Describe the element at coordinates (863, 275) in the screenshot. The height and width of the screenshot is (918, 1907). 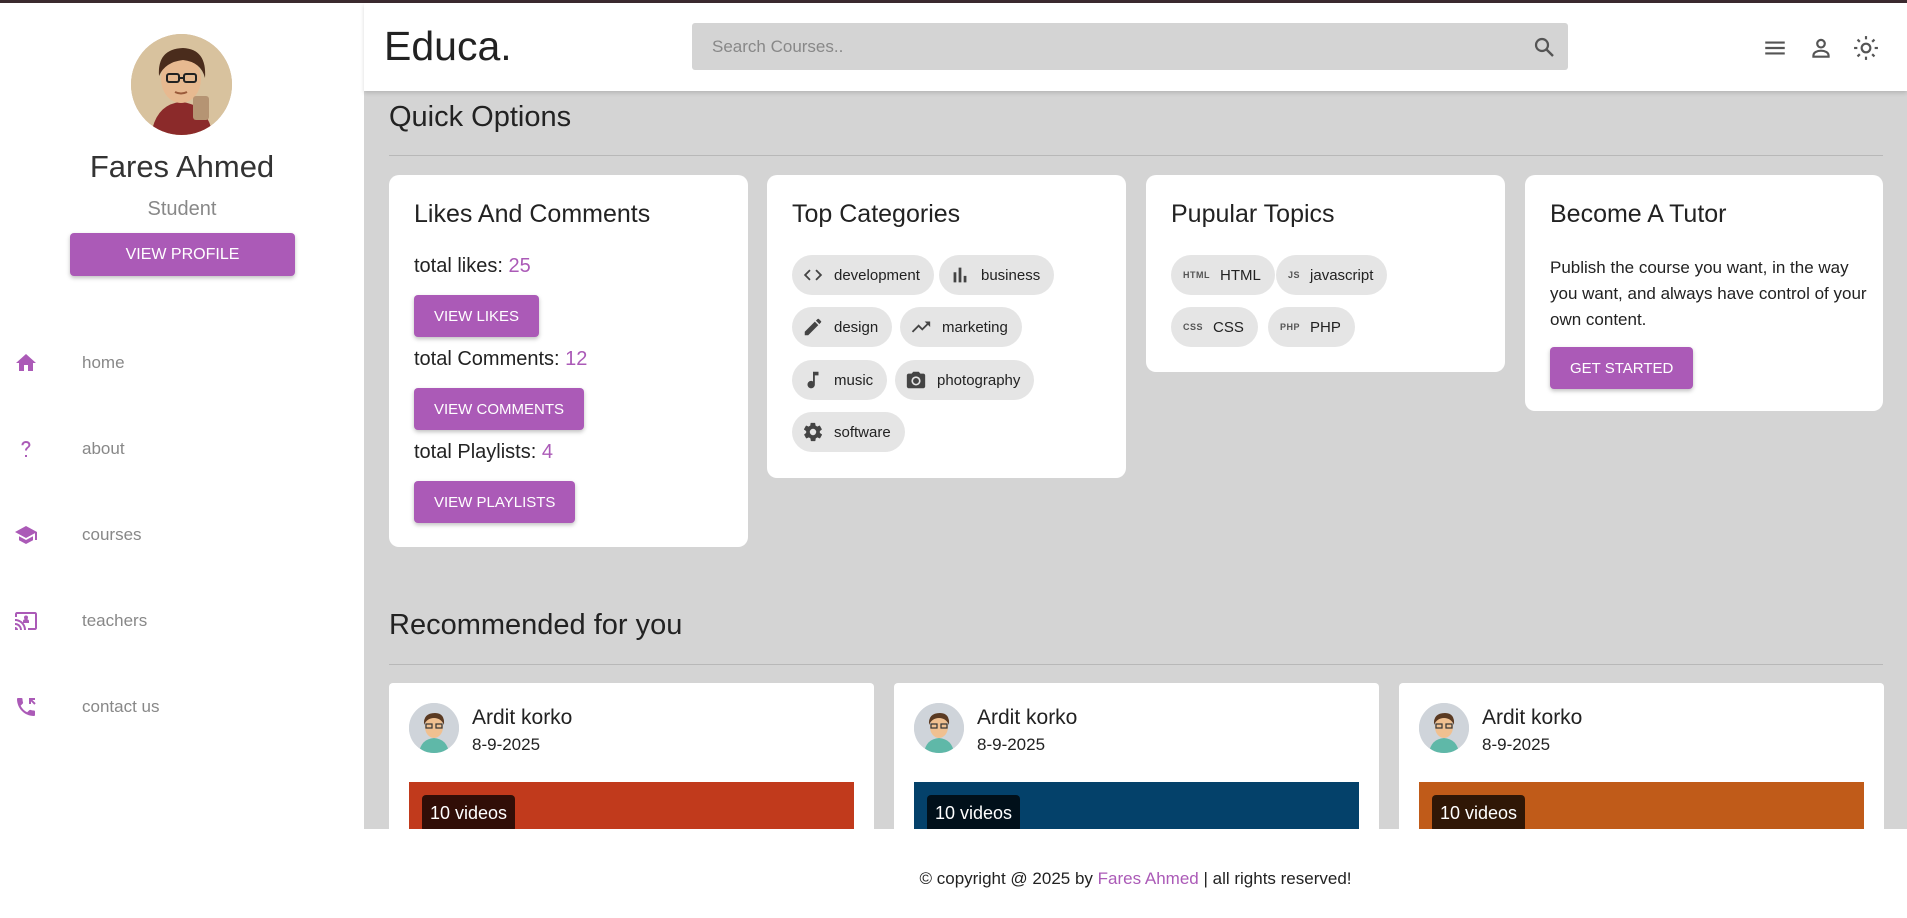
I see `category-development: development` at that location.